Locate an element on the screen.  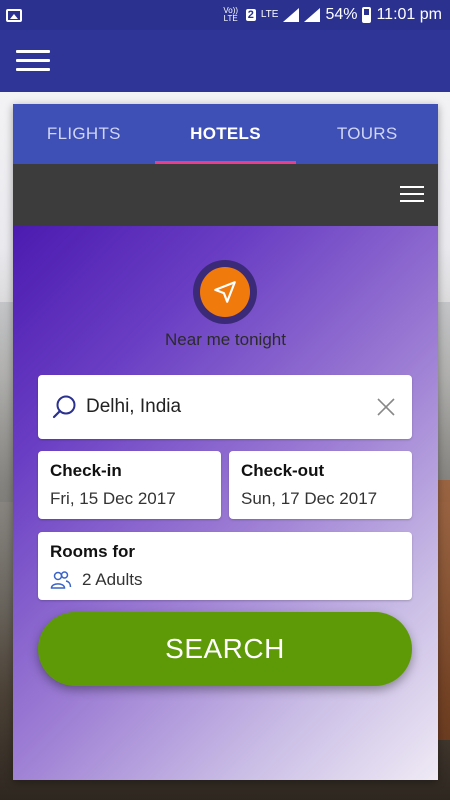
checkout-field: Check-out Sun, 17 Dec 2017 is located at coordinates (320, 485).